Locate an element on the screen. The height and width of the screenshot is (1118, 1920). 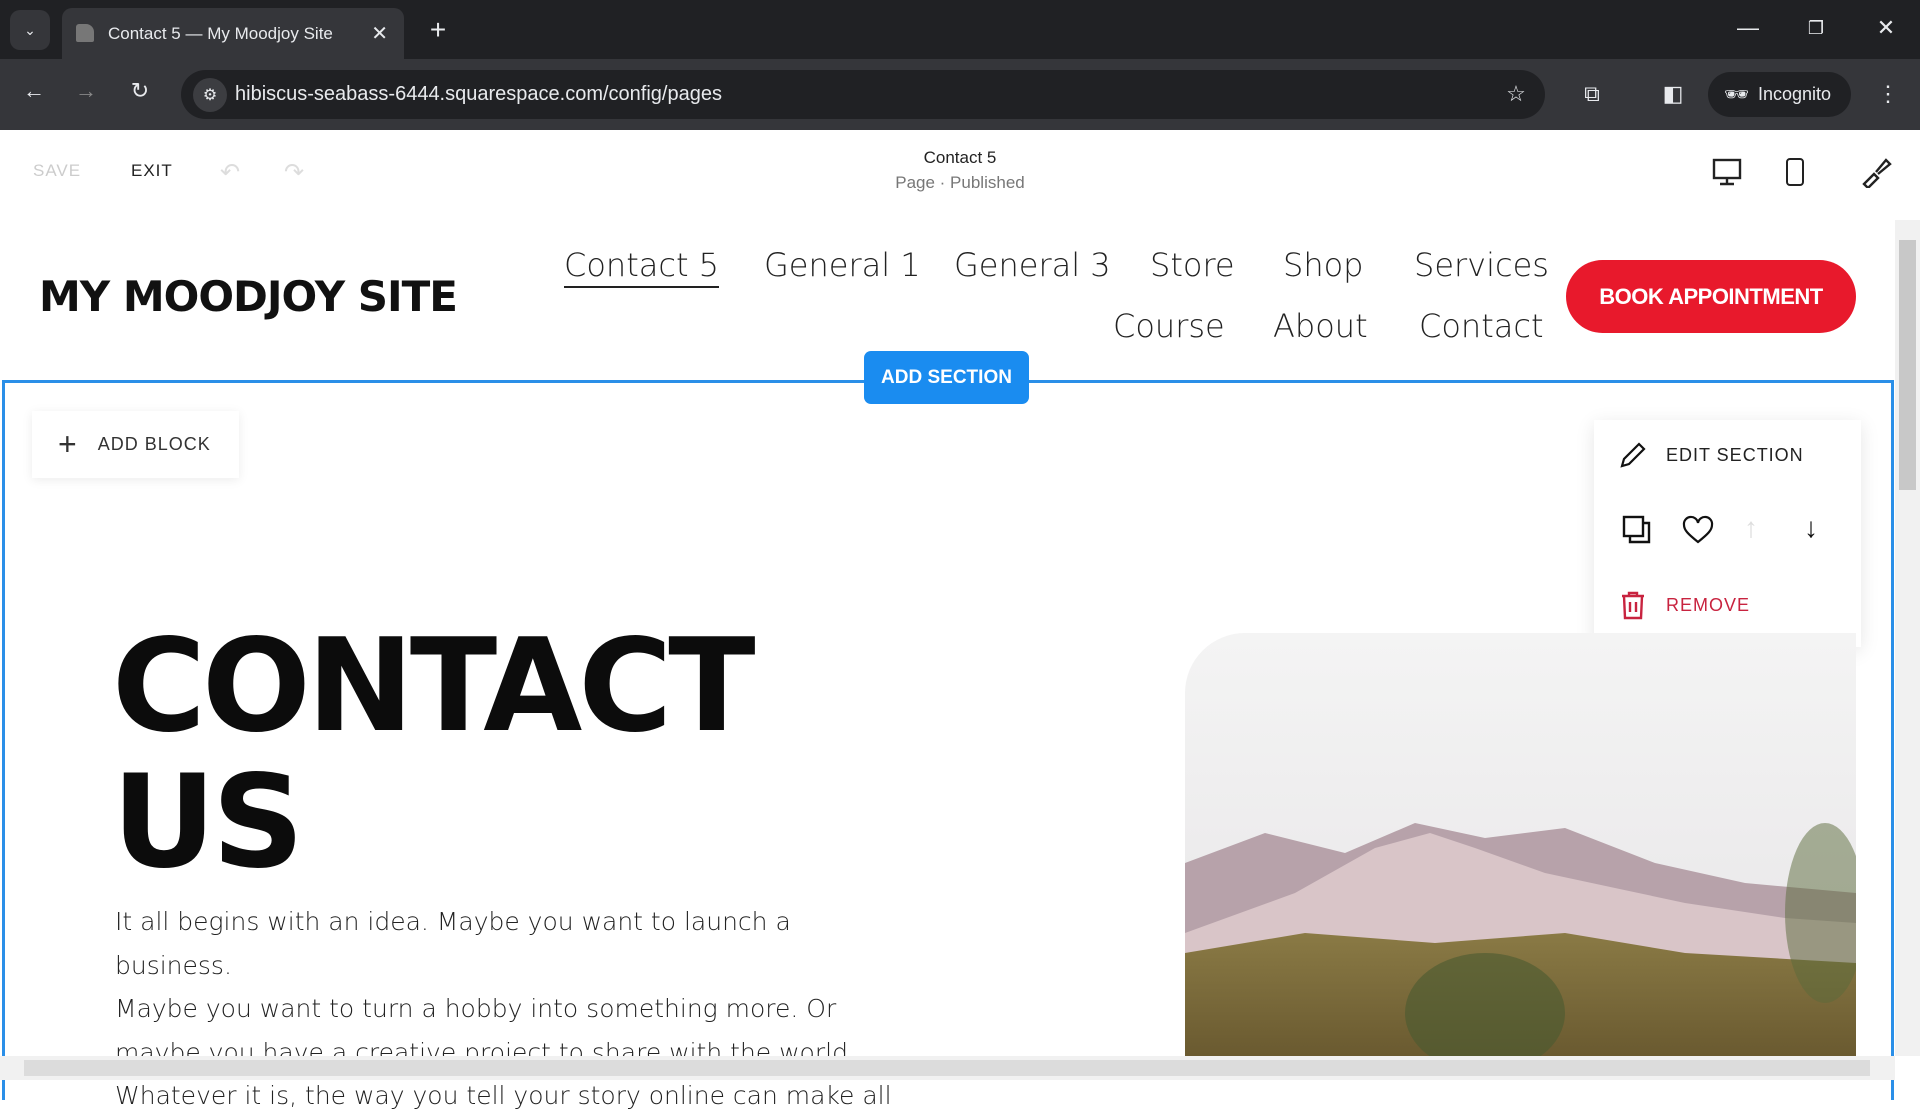
horizontal-scrollbar-thumb is located at coordinates (947, 1068).